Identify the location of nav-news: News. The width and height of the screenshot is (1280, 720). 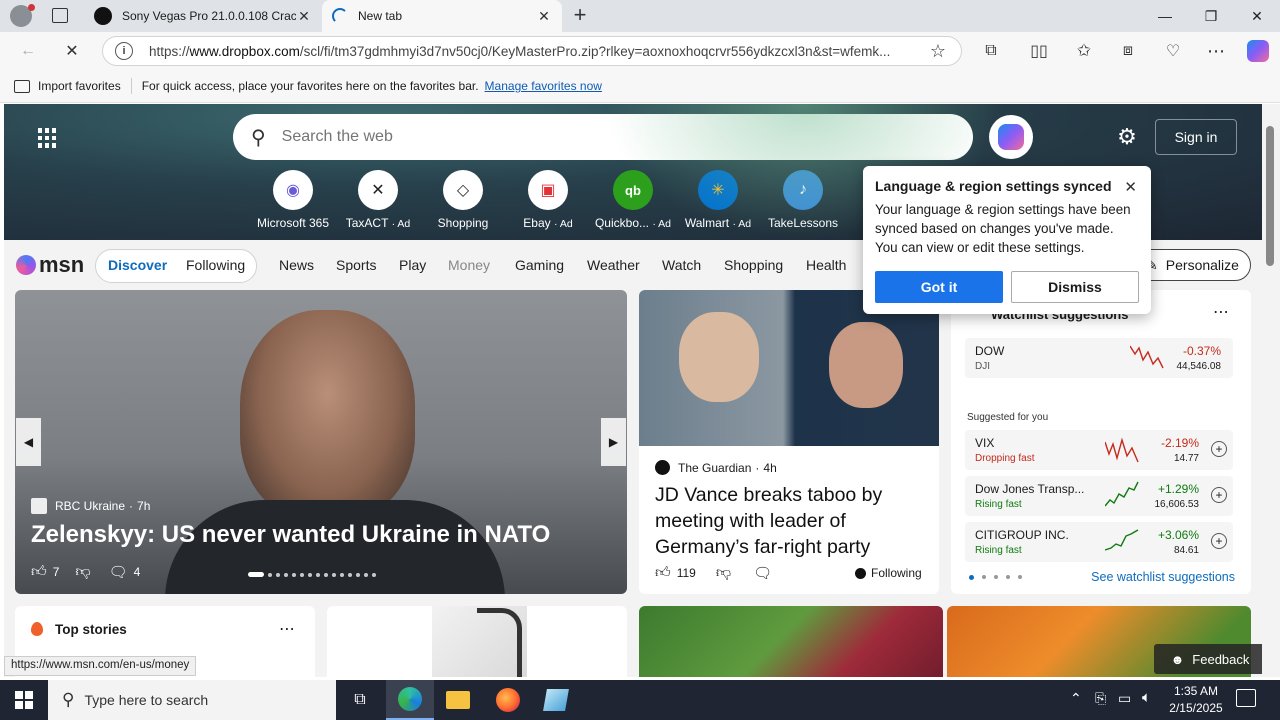
(296, 265).